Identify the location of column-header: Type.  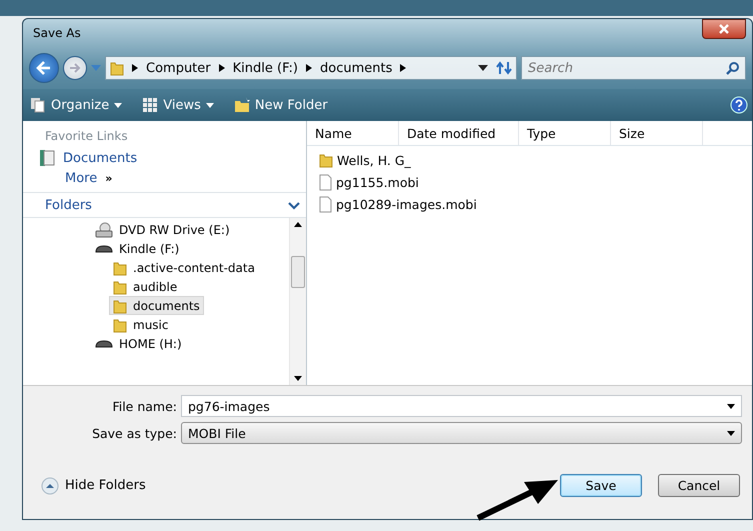
(565, 133).